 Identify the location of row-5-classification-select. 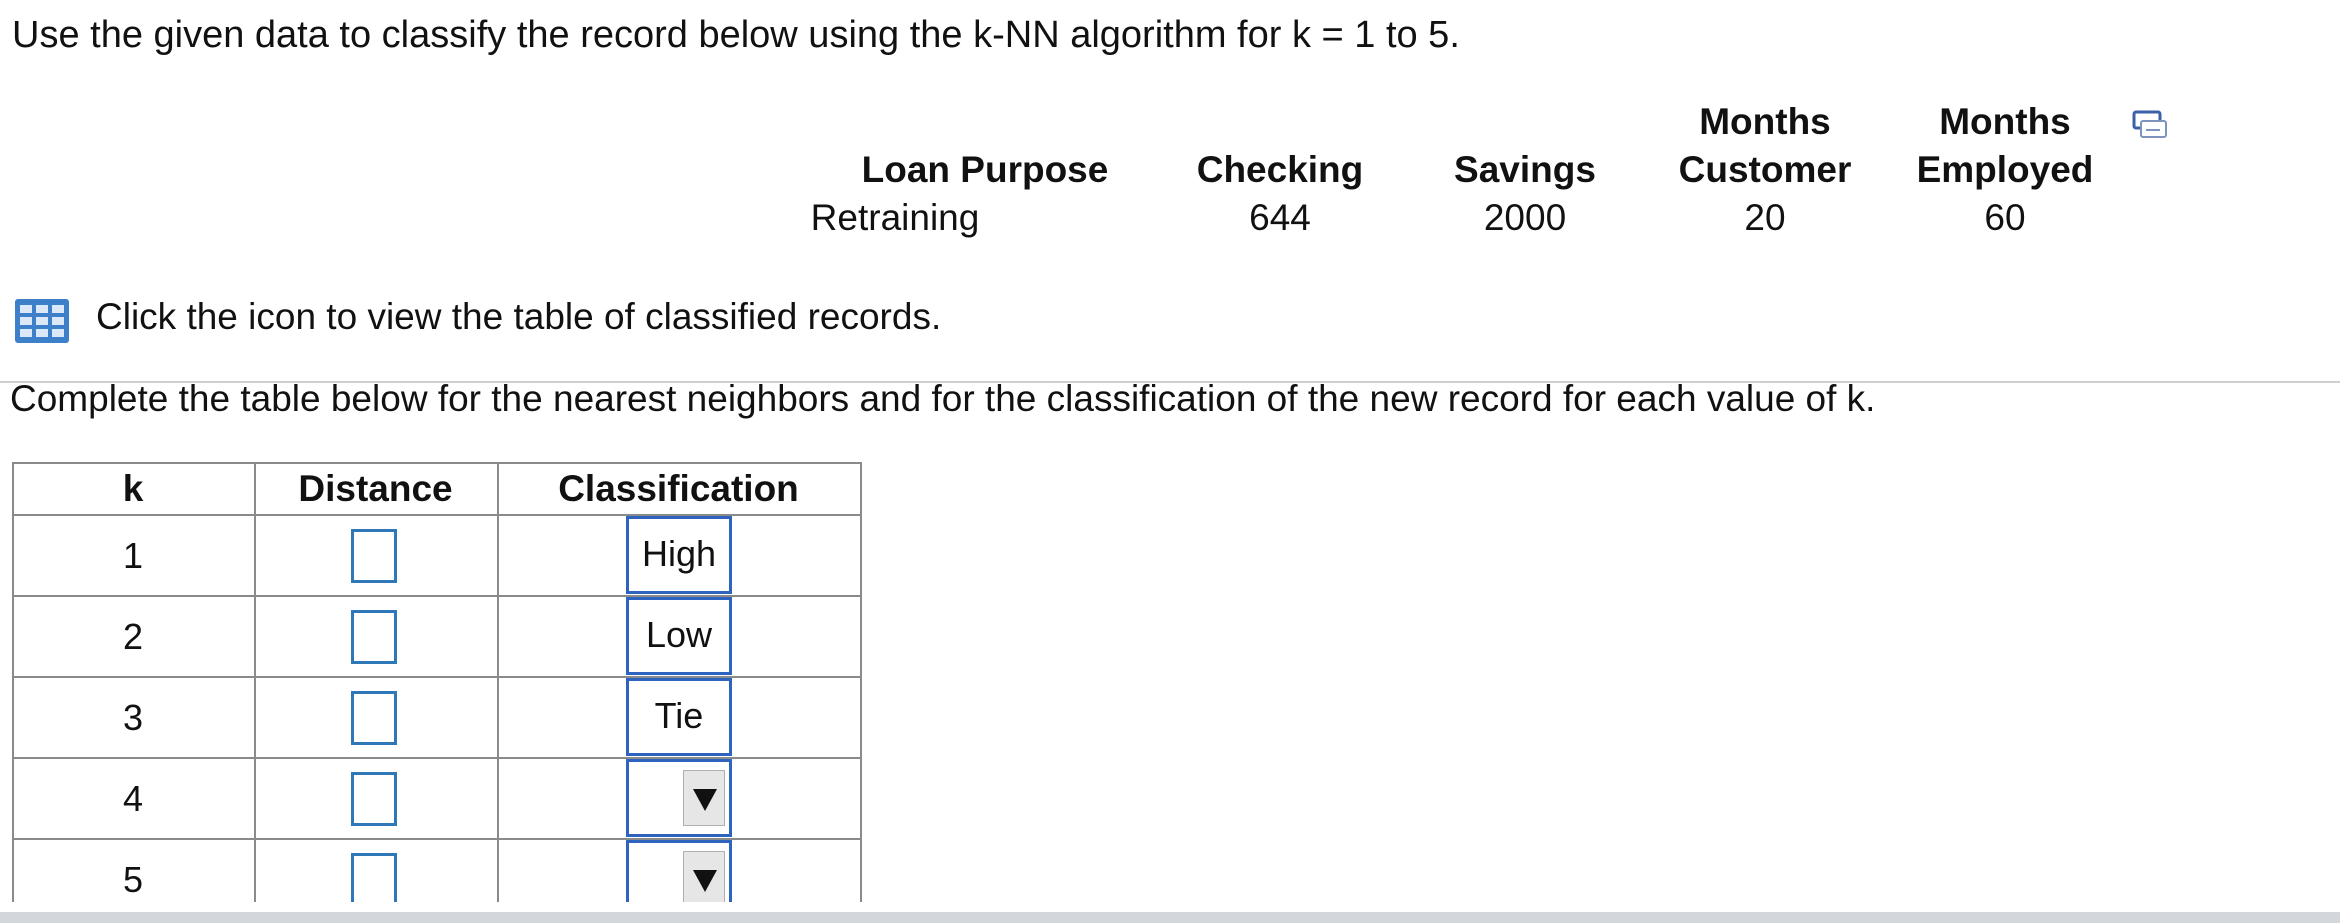
(679, 871).